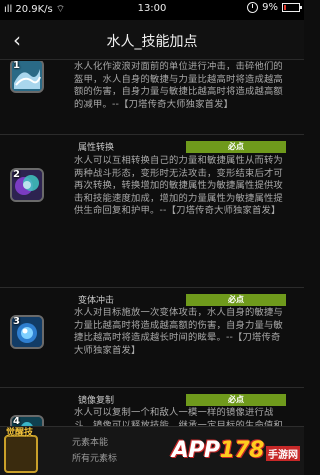 Image resolution: width=320 pixels, height=475 pixels. Describe the element at coordinates (16, 66) in the screenshot. I see `skill-number: 1` at that location.